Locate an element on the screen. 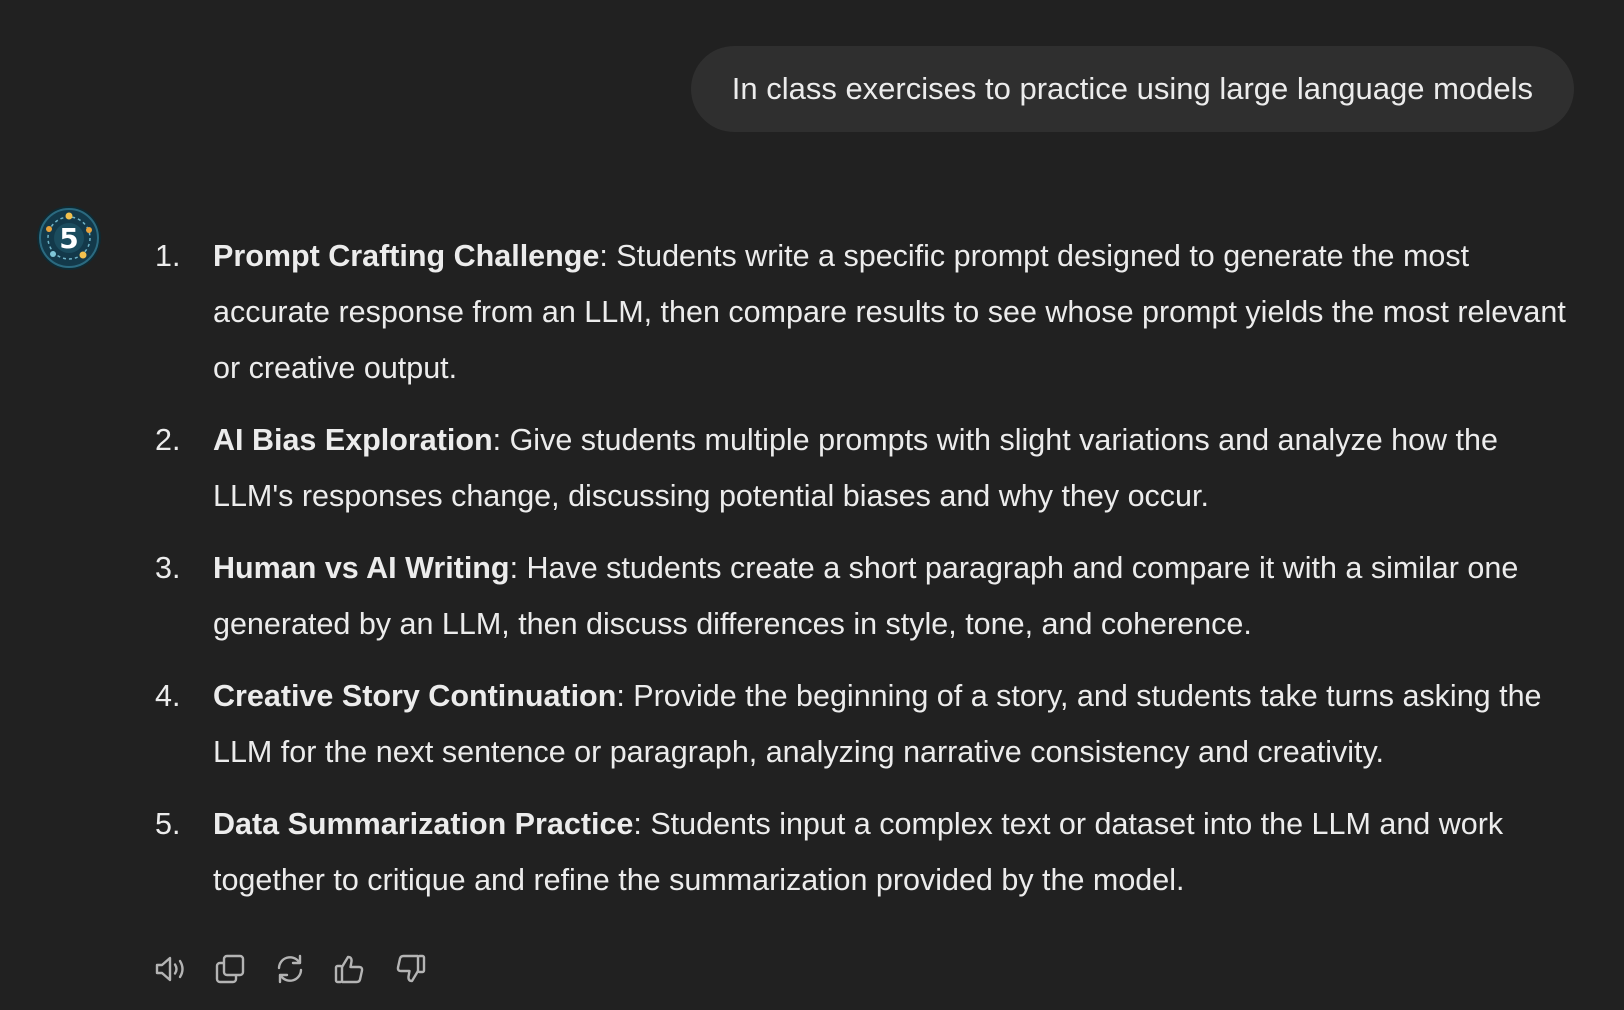  good-response-button is located at coordinates (350, 969).